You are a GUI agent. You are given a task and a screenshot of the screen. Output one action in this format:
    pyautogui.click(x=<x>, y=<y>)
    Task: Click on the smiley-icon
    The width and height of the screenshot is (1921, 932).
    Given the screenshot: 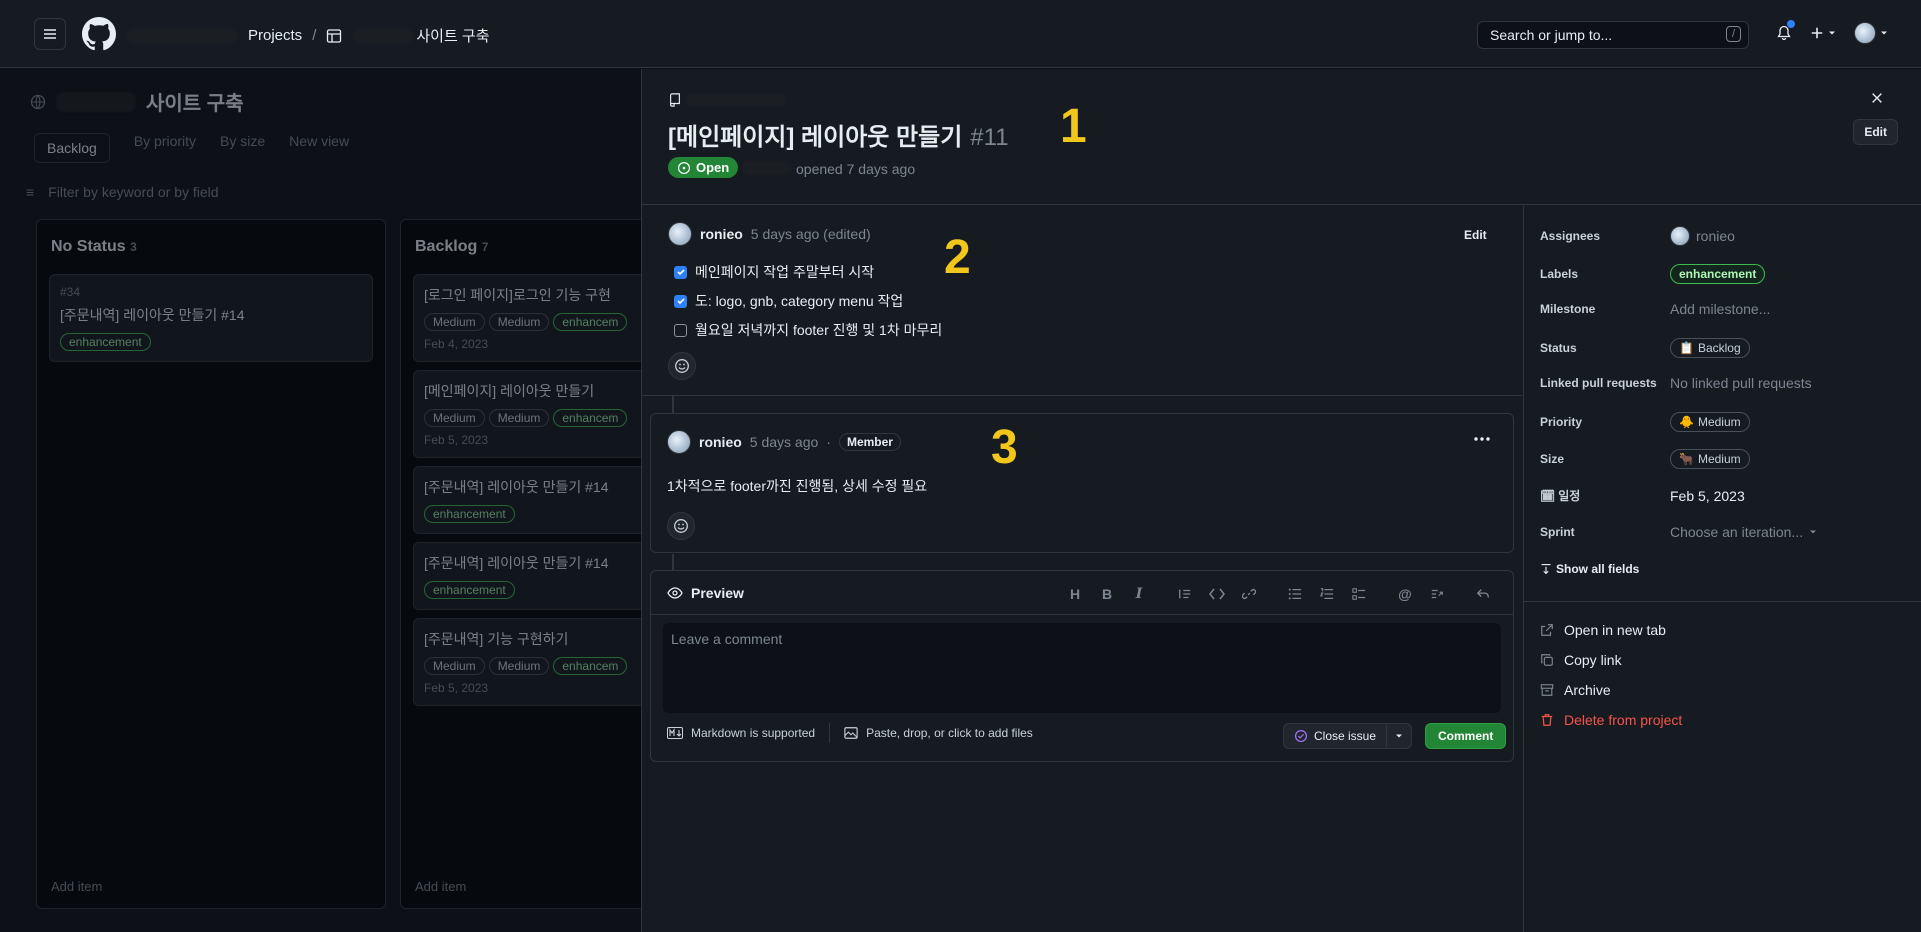 What is the action you would take?
    pyautogui.click(x=682, y=366)
    